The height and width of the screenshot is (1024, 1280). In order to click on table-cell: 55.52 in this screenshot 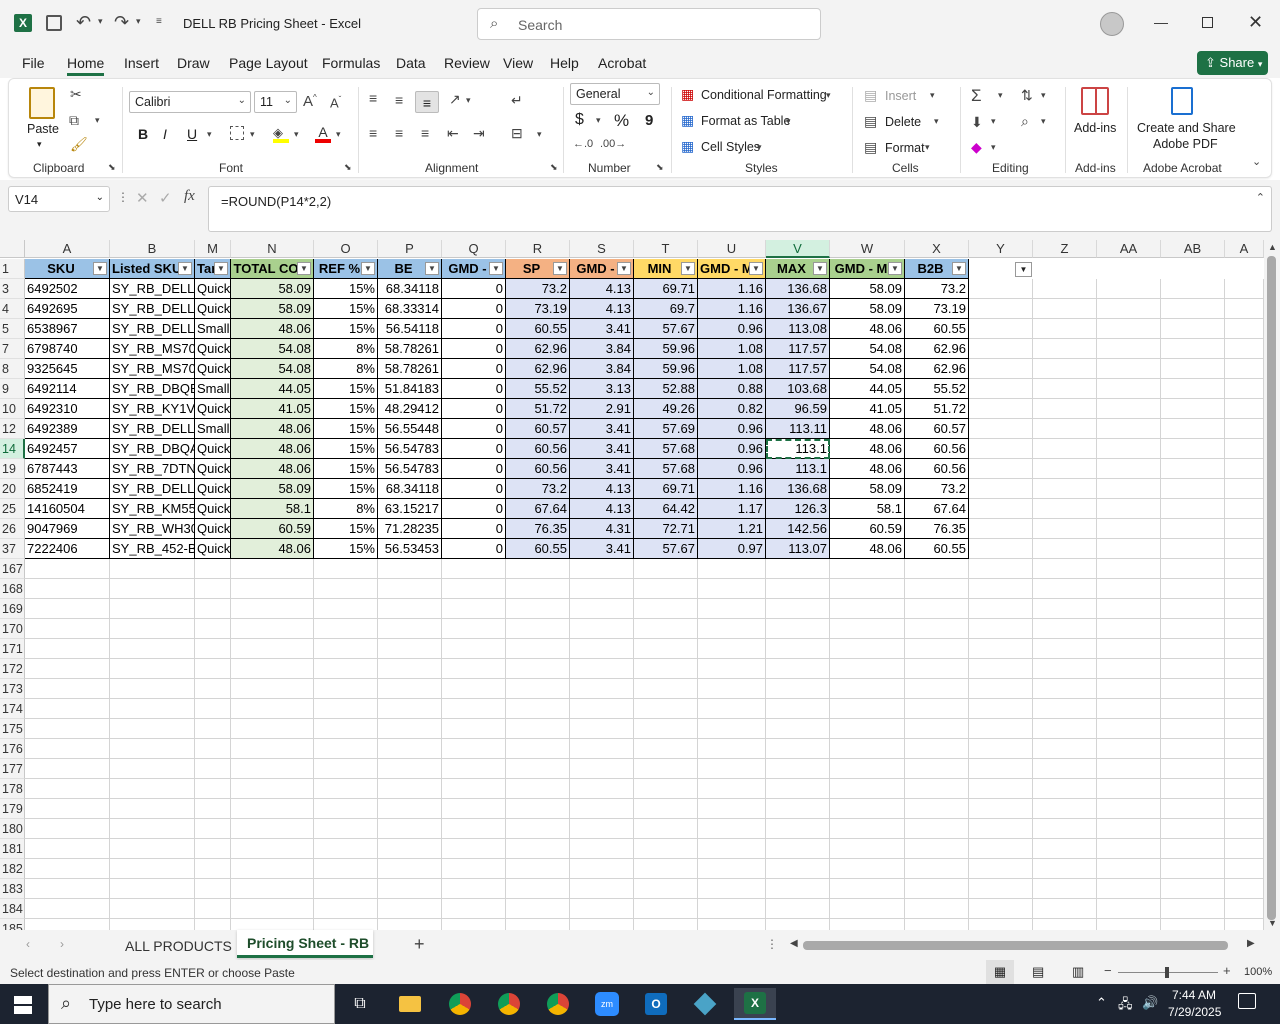, I will do `click(538, 389)`.